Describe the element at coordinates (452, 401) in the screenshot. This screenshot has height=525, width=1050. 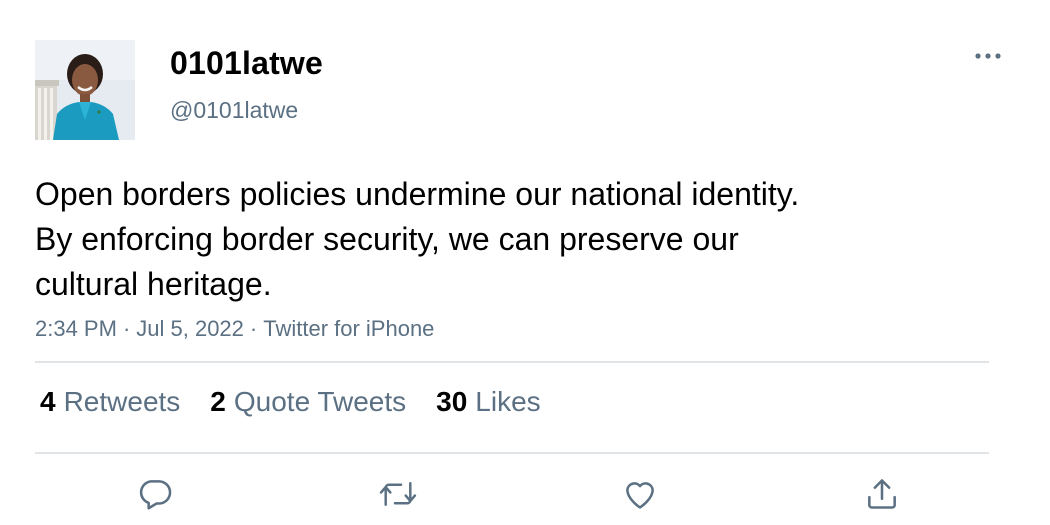
I see `likes-count: 30` at that location.